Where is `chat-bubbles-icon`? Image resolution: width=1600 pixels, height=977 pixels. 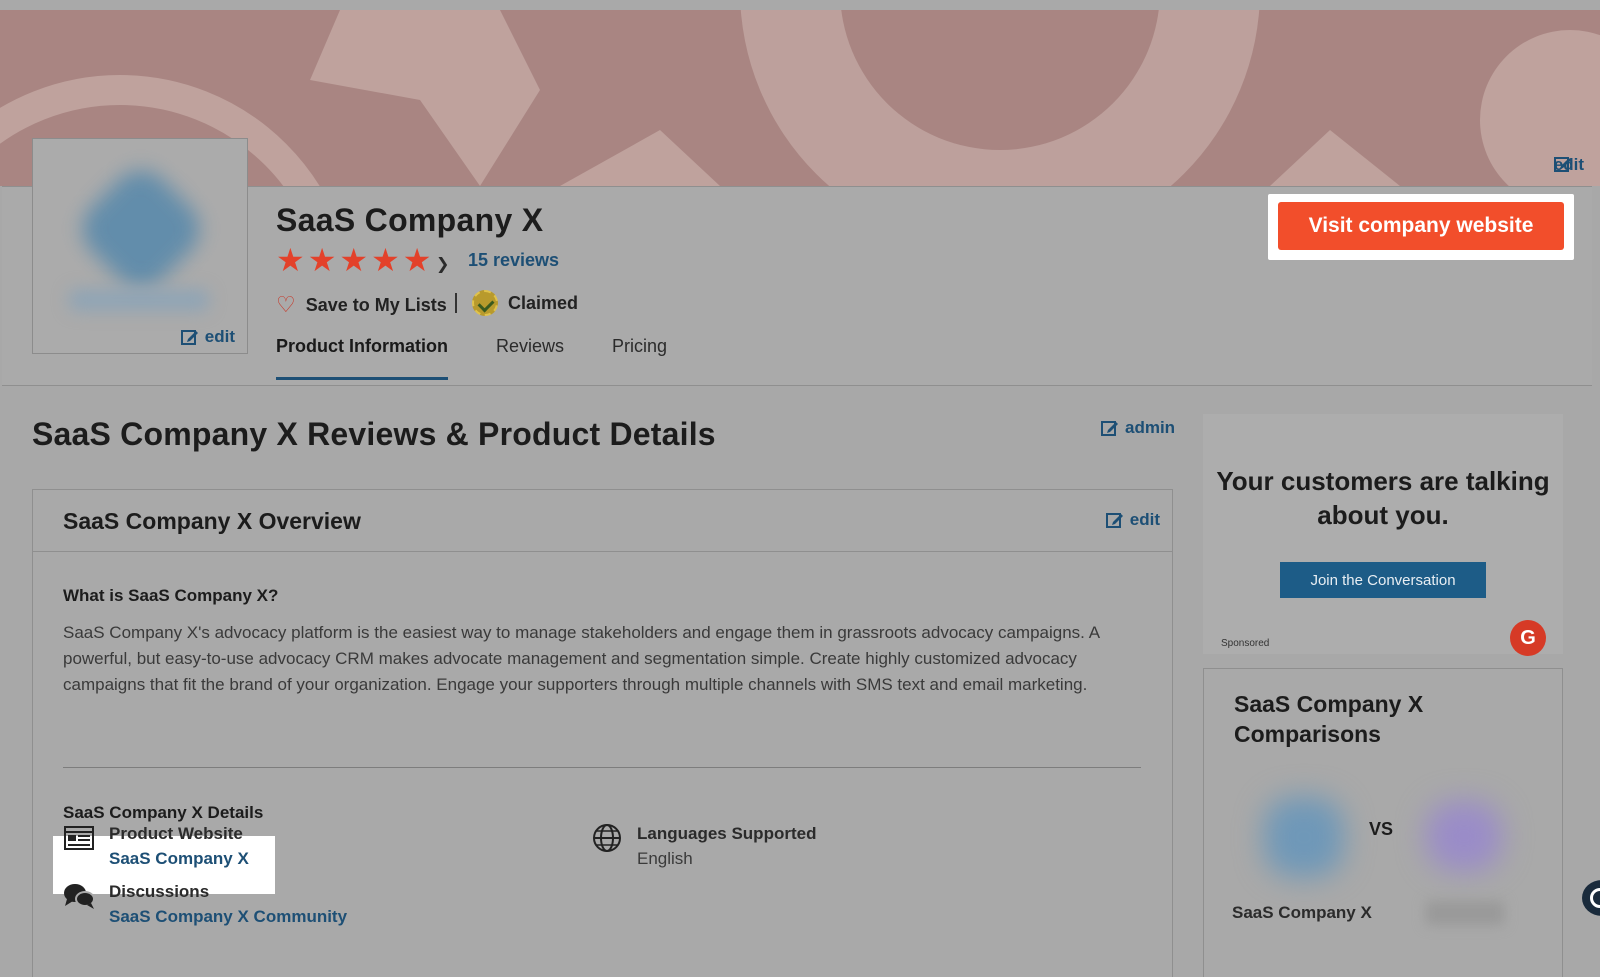 chat-bubbles-icon is located at coordinates (79, 896).